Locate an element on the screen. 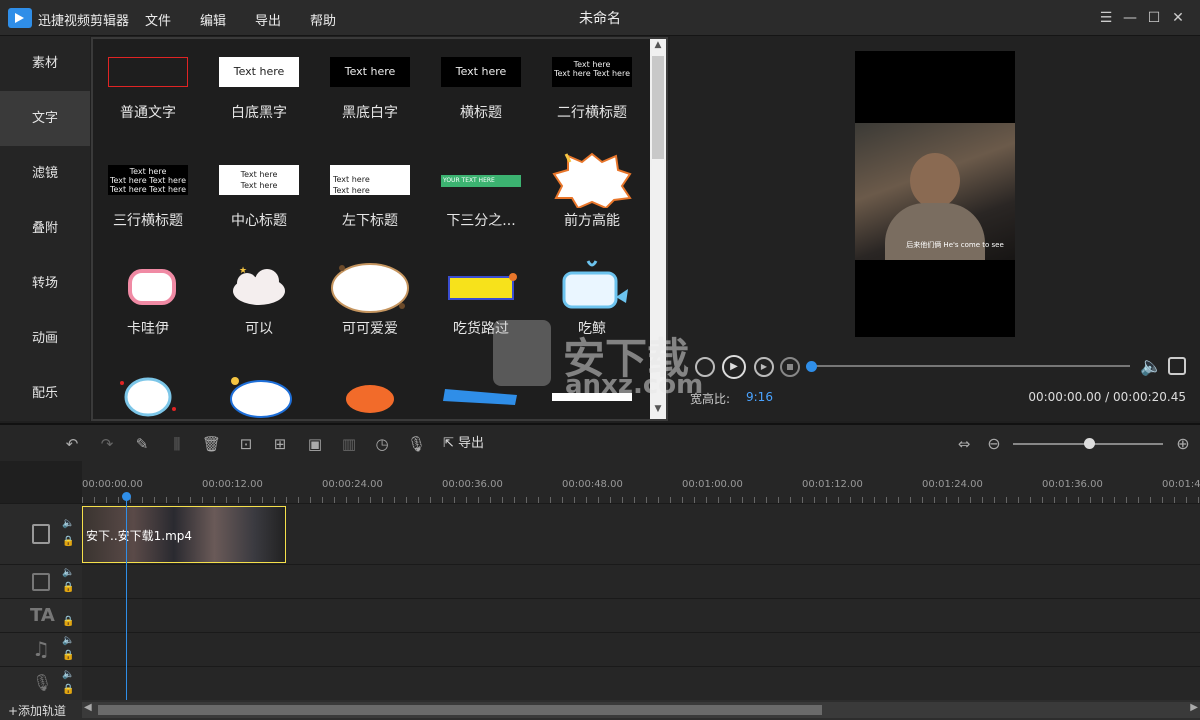 Image resolution: width=1200 pixels, height=720 pixels. template-cute: 可可爱爱 is located at coordinates (370, 305).